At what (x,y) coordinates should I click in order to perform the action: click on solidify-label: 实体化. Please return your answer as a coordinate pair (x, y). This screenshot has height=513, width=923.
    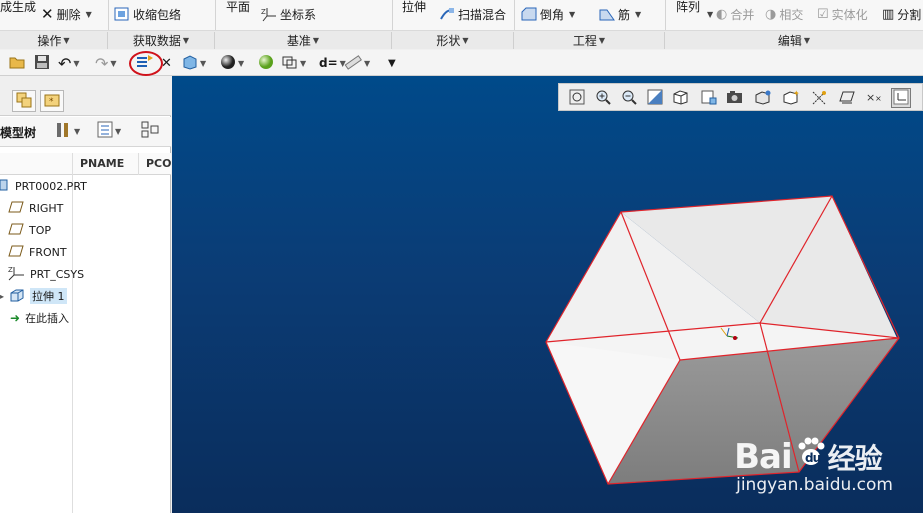
    Looking at the image, I should click on (849, 14).